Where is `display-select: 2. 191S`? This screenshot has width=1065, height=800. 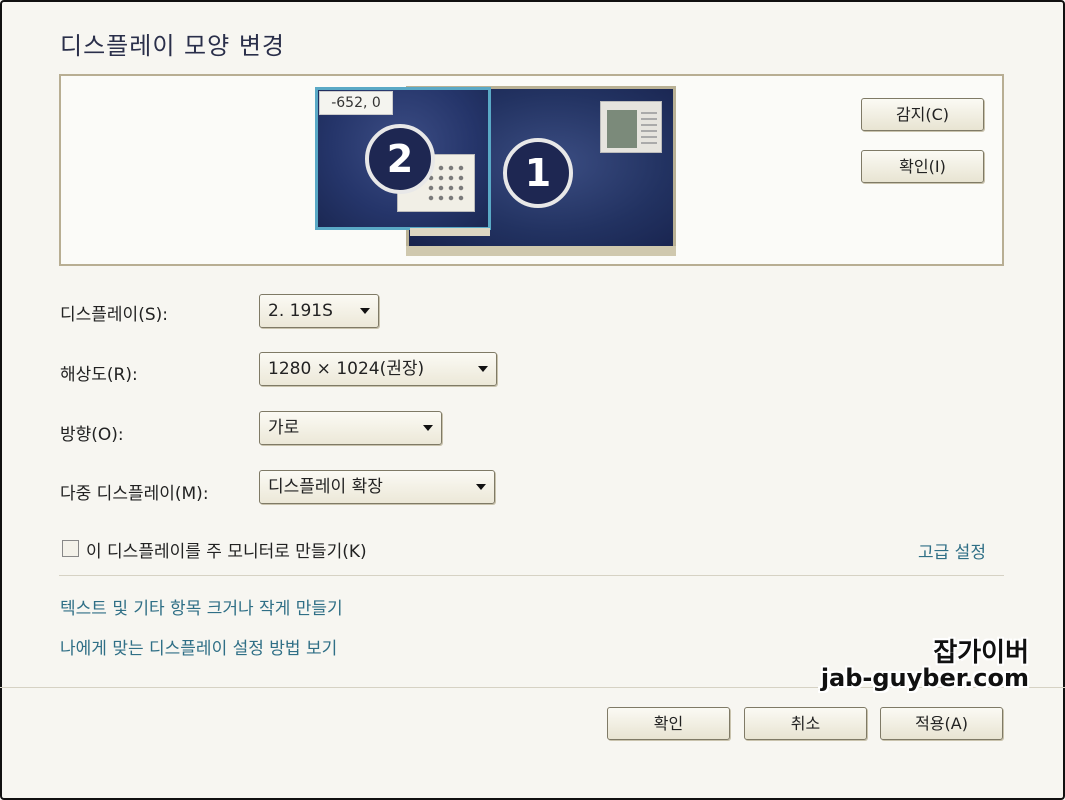 display-select: 2. 191S is located at coordinates (319, 311).